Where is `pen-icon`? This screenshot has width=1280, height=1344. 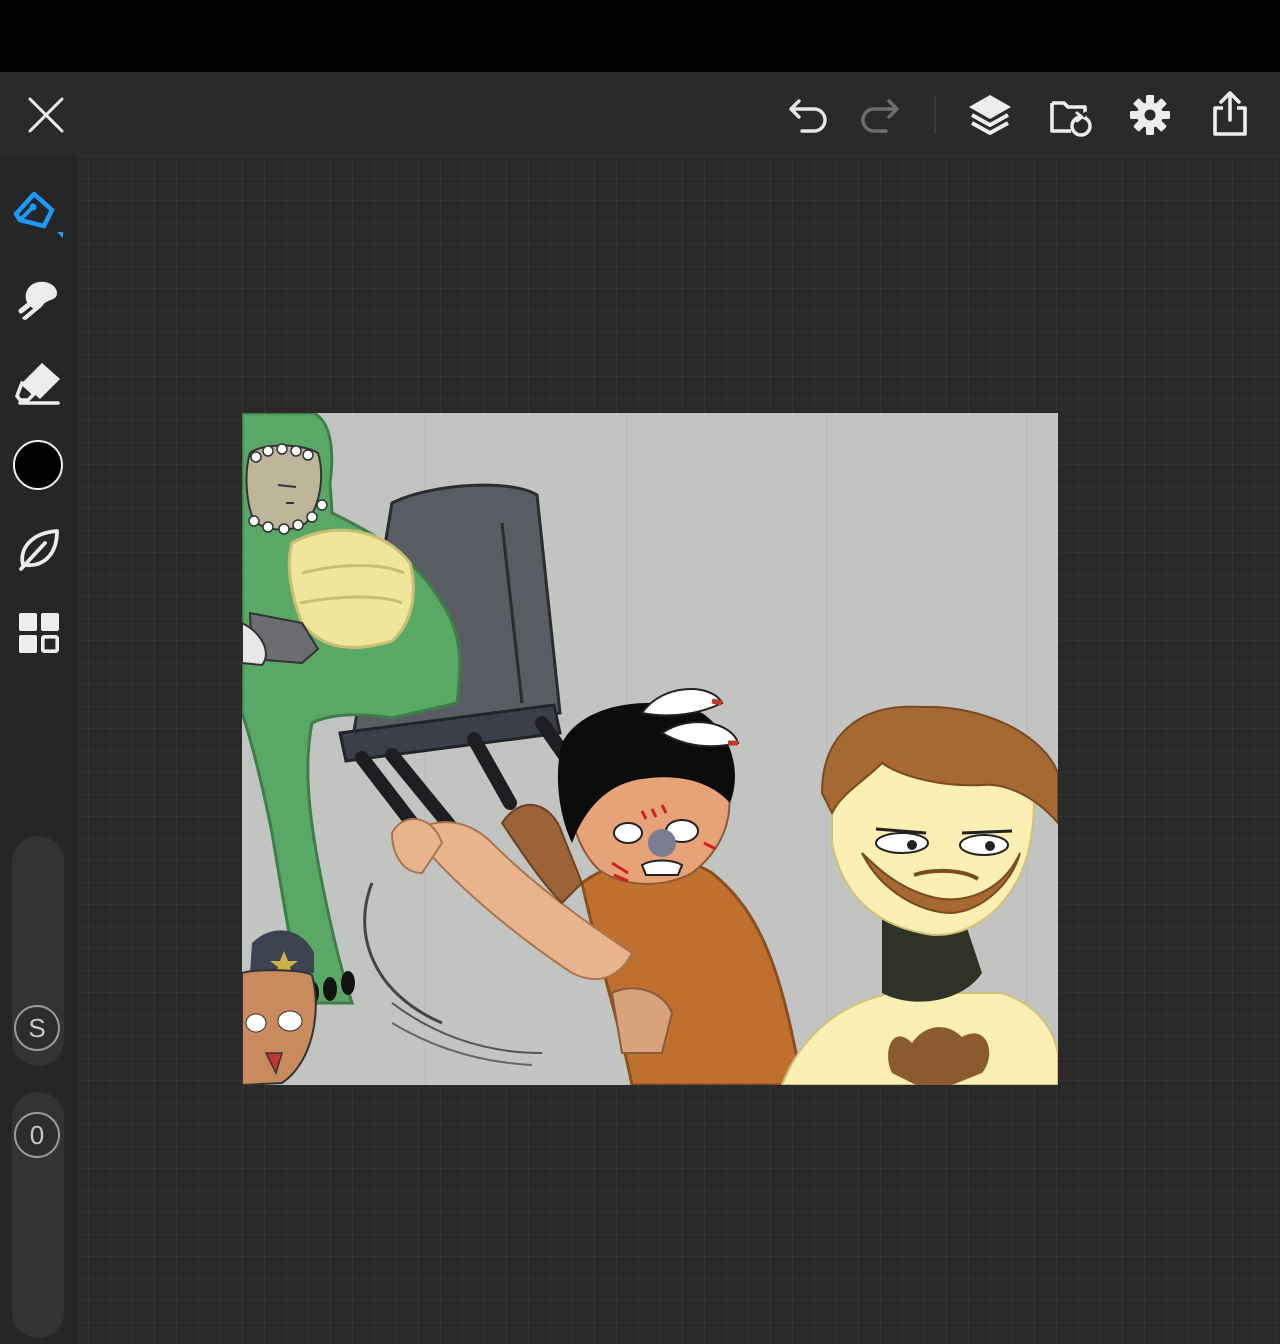
pen-icon is located at coordinates (38, 214).